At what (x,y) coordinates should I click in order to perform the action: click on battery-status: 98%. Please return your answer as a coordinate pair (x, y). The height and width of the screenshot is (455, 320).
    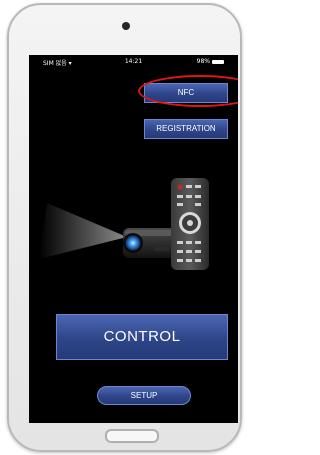
    Looking at the image, I should click on (210, 61).